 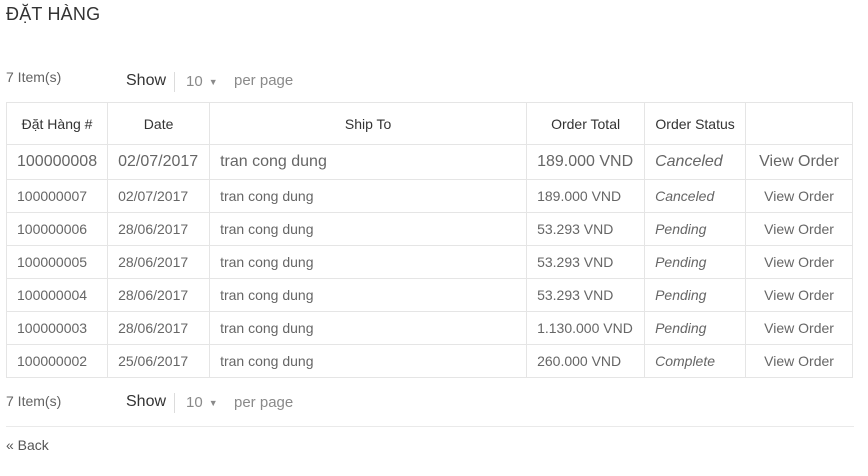 I want to click on order-status: Complete, so click(x=695, y=361).